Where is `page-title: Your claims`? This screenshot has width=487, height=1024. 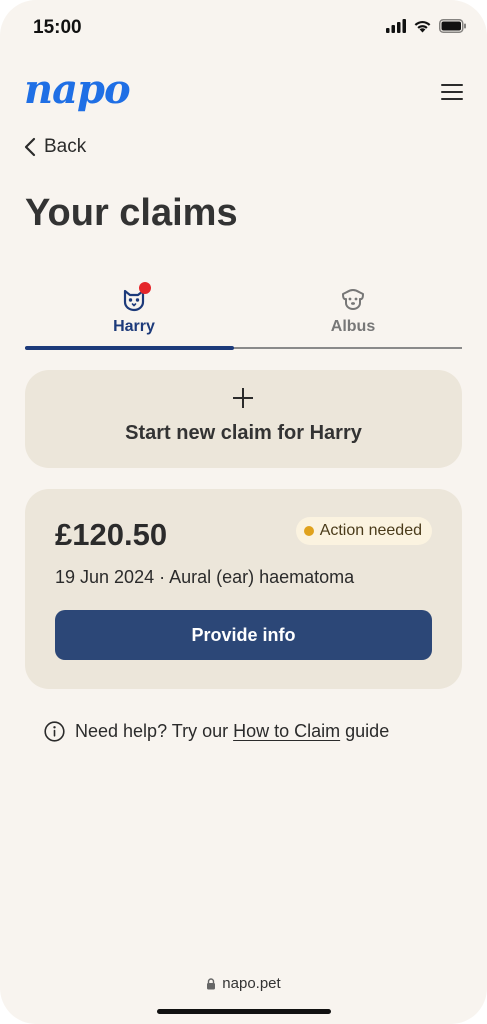 page-title: Your claims is located at coordinates (131, 213).